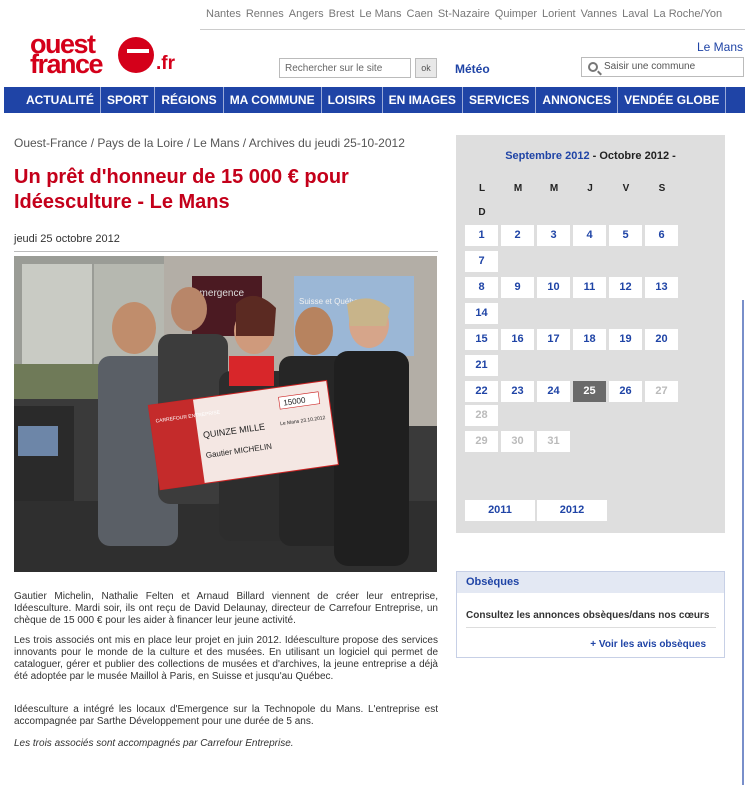  I want to click on commune-search-input: Saisir une commune, so click(662, 67).